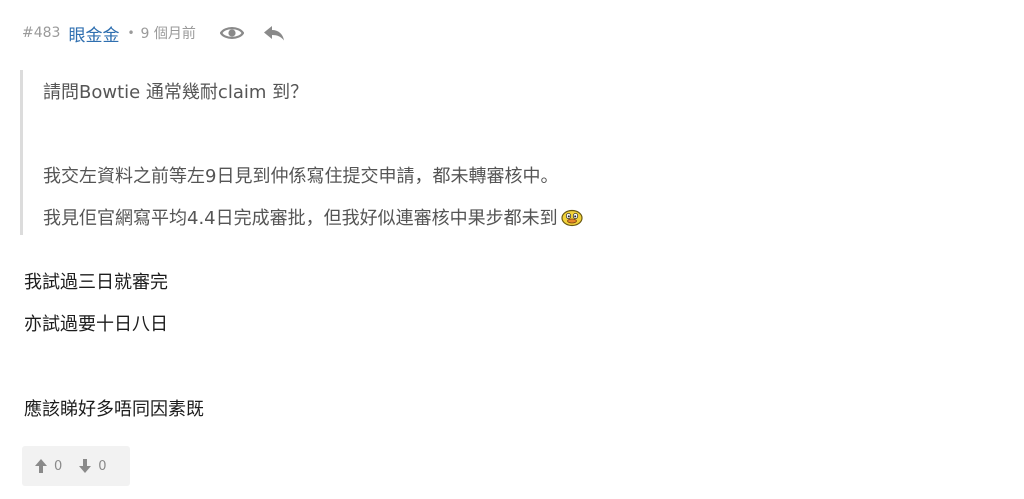  What do you see at coordinates (96, 324) in the screenshot?
I see `reply-line-2: 亦試過要十日八日` at bounding box center [96, 324].